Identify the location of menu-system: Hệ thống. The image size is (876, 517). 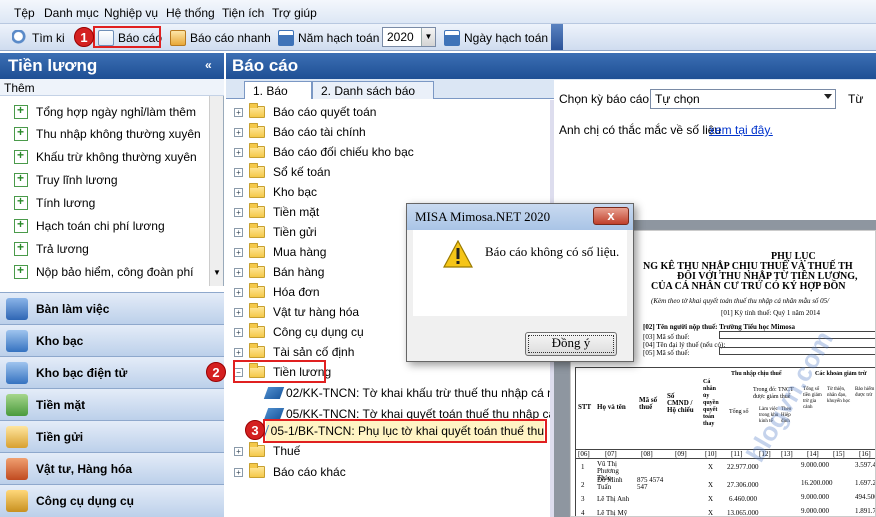
(190, 13).